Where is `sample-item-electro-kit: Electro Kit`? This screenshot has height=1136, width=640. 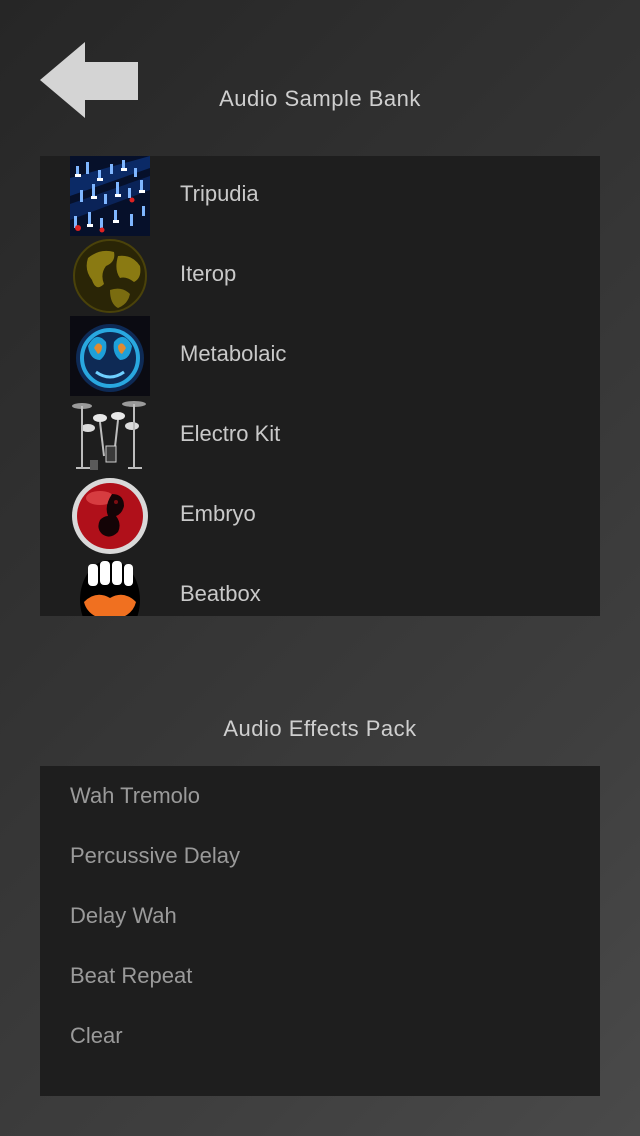 sample-item-electro-kit: Electro Kit is located at coordinates (320, 436).